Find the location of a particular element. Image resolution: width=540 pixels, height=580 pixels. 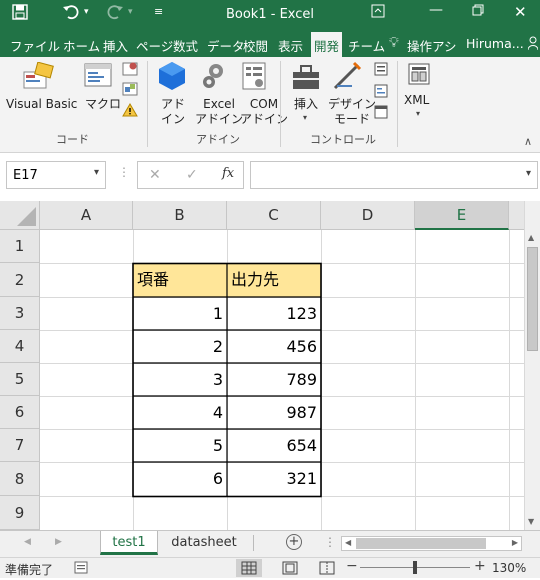

tab-insert: 挿入 is located at coordinates (115, 45).